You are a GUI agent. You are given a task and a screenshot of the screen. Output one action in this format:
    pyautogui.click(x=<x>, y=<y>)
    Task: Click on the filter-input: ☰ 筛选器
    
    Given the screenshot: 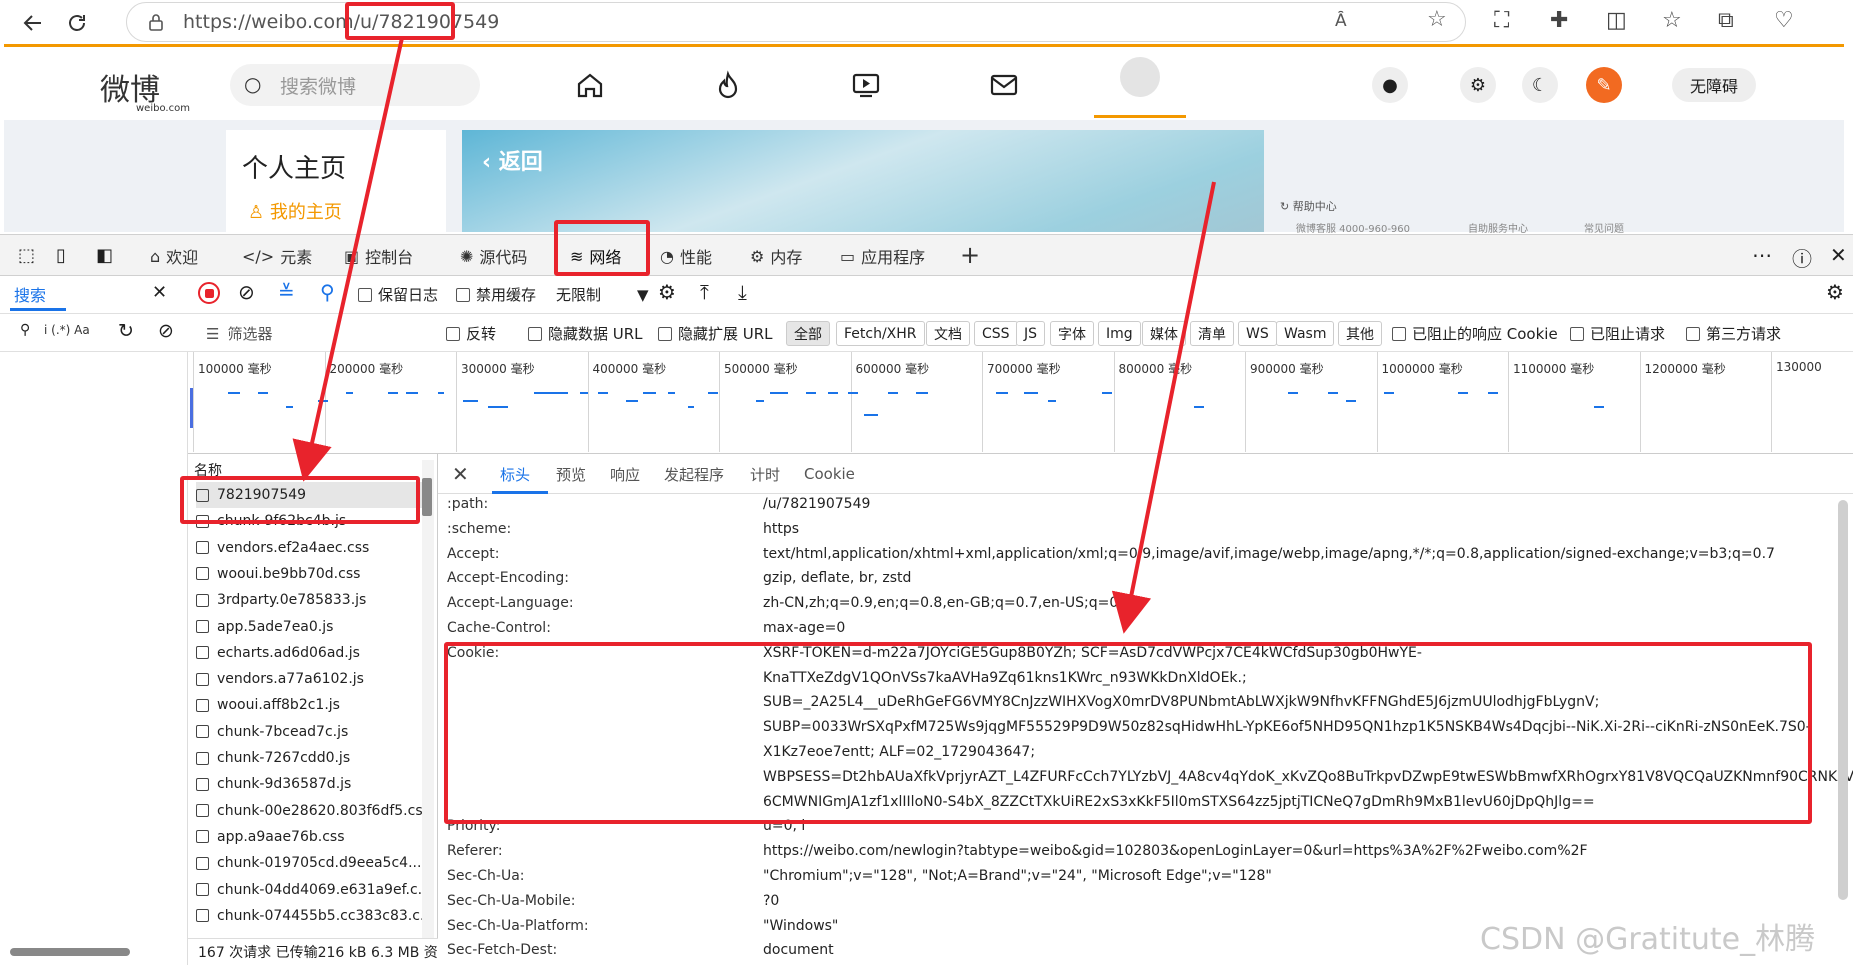 What is the action you would take?
    pyautogui.click(x=239, y=333)
    